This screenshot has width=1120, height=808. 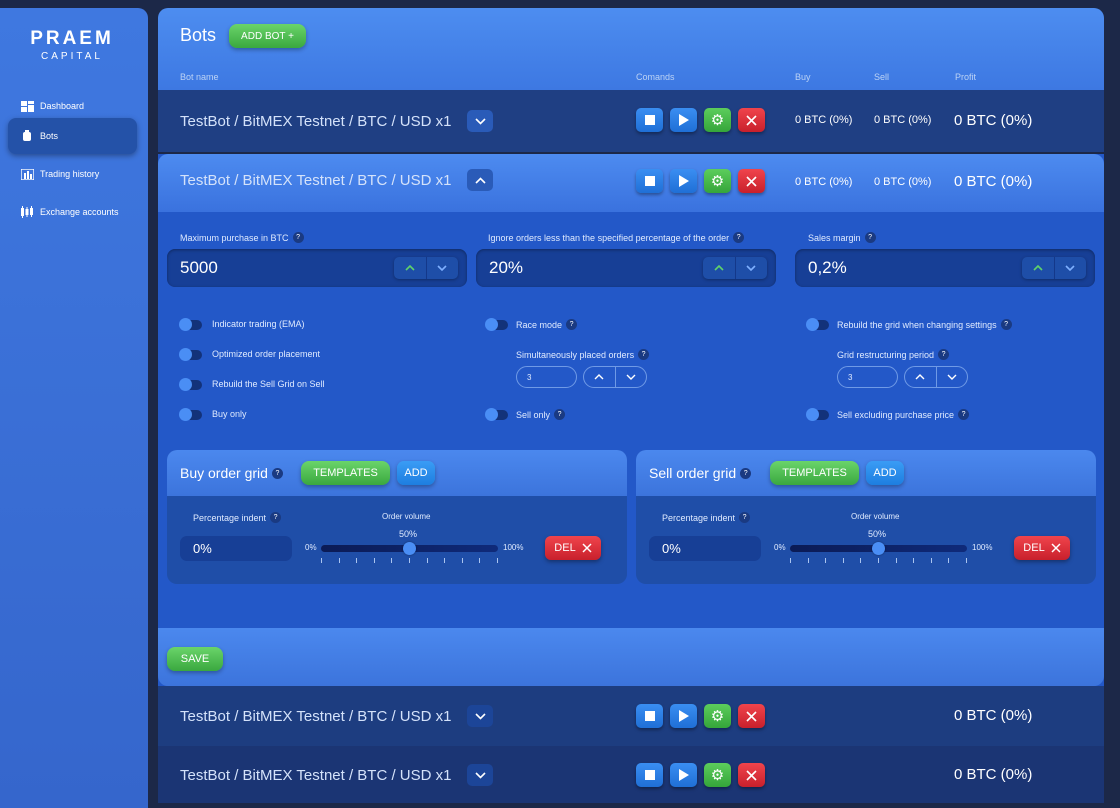 What do you see at coordinates (882, 77) in the screenshot?
I see `column-header-sell: Sell` at bounding box center [882, 77].